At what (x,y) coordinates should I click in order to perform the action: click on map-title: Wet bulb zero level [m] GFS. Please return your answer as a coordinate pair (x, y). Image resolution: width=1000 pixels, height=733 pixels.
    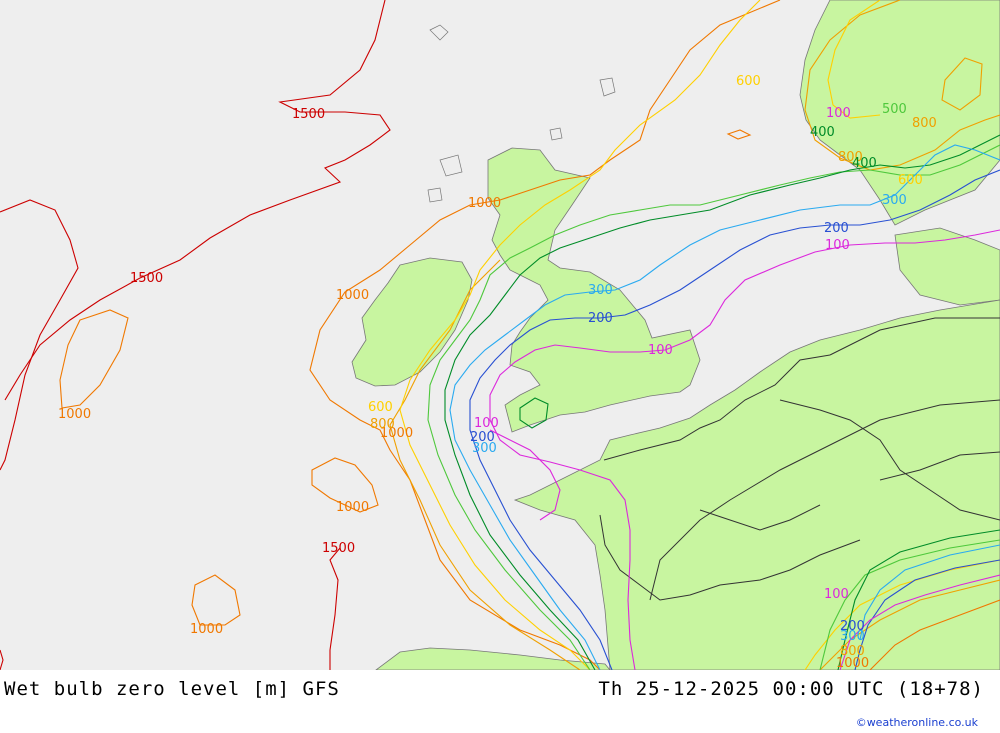
    Looking at the image, I should click on (172, 689).